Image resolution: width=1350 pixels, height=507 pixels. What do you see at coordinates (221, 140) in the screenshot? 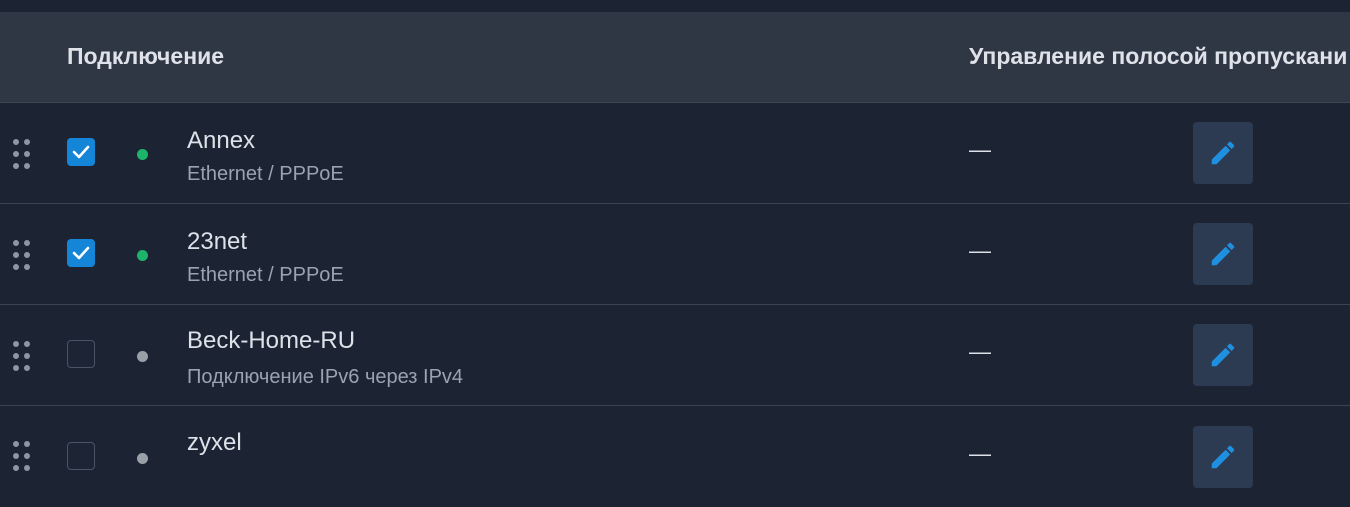
I see `connection-name: Annex` at bounding box center [221, 140].